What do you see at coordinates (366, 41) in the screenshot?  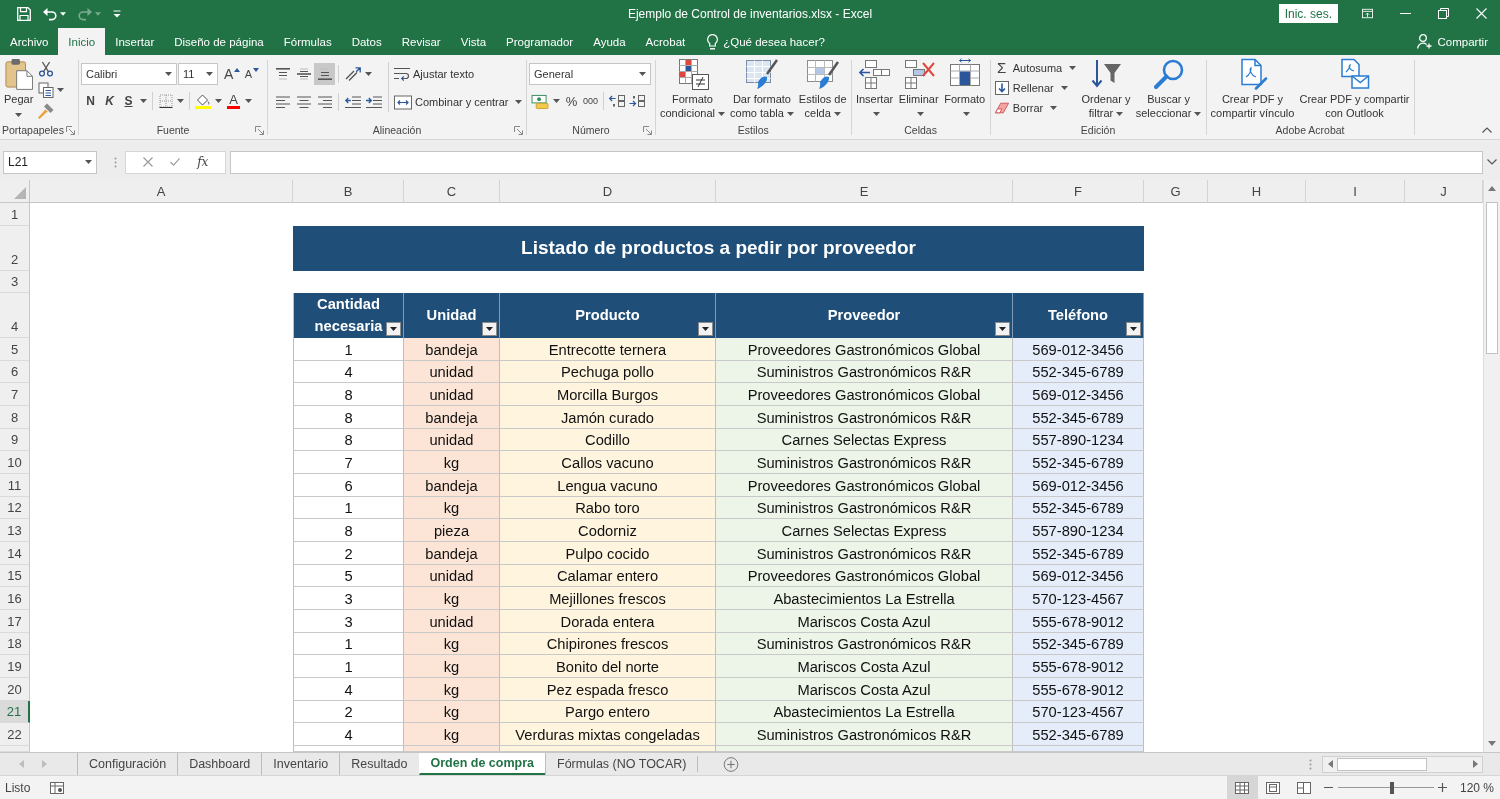 I see `ribbon-tab: Datos` at bounding box center [366, 41].